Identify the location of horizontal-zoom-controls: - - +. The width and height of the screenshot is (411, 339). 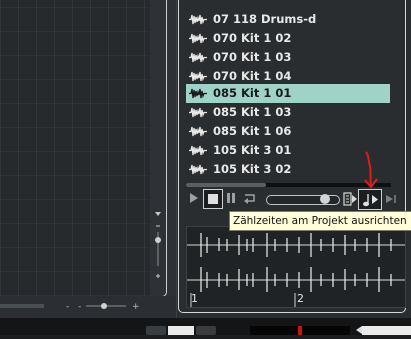
(88, 307).